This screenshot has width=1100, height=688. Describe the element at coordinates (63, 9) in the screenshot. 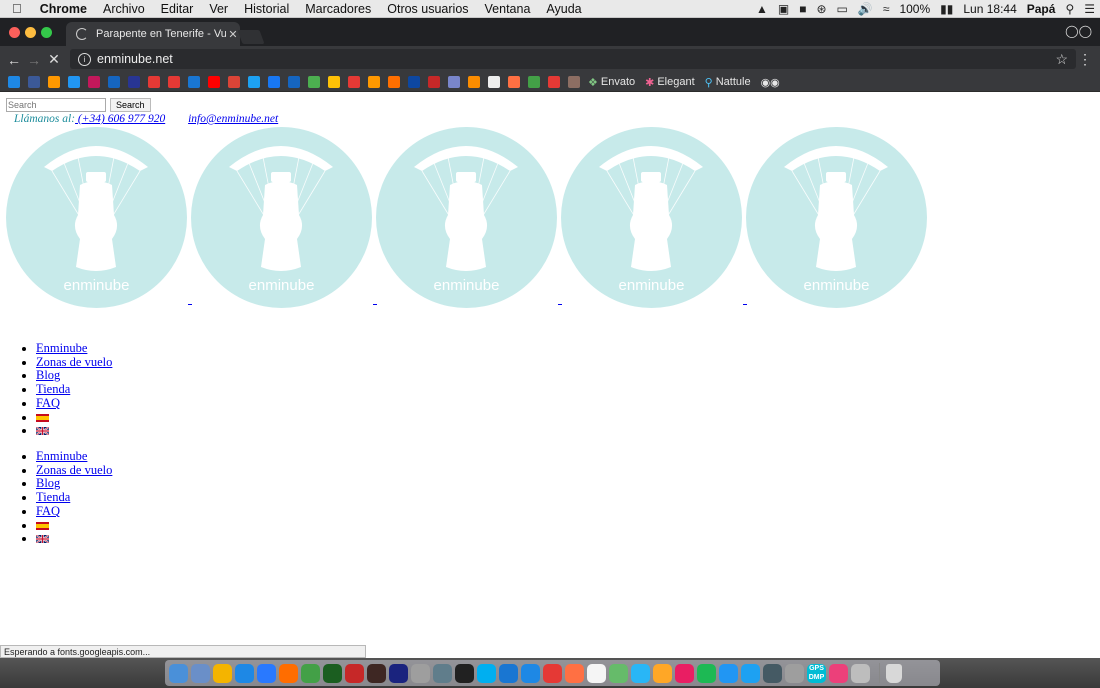

I see `menu-app-name: Chrome` at that location.